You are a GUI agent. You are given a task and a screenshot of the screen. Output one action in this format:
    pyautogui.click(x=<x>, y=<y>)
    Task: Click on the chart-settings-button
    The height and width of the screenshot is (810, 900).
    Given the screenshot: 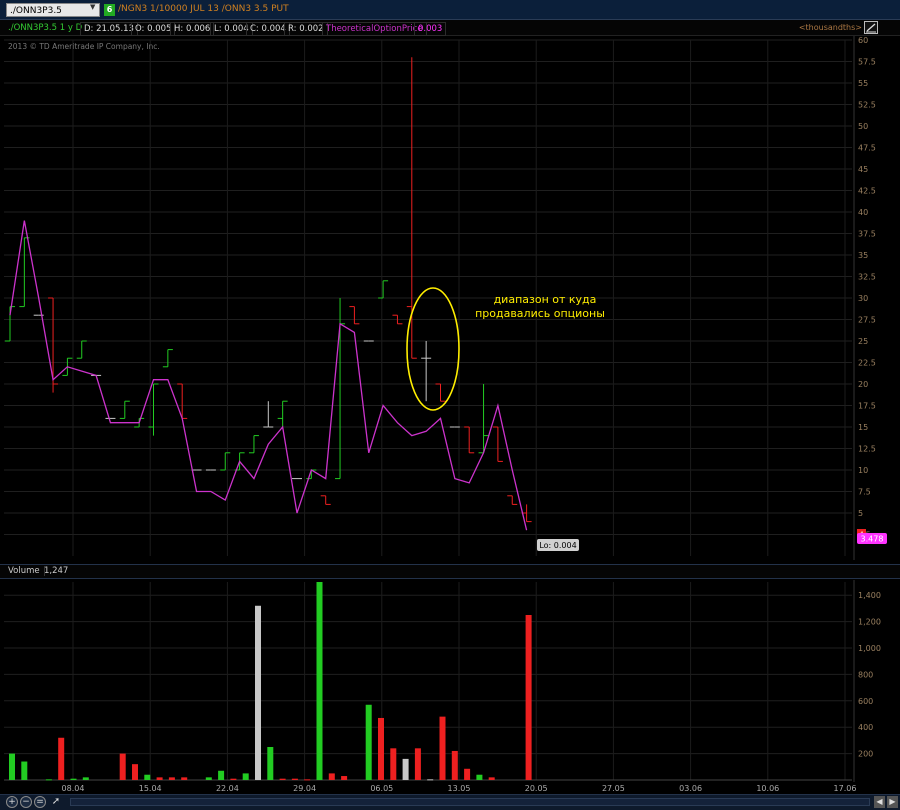 What is the action you would take?
    pyautogui.click(x=871, y=27)
    